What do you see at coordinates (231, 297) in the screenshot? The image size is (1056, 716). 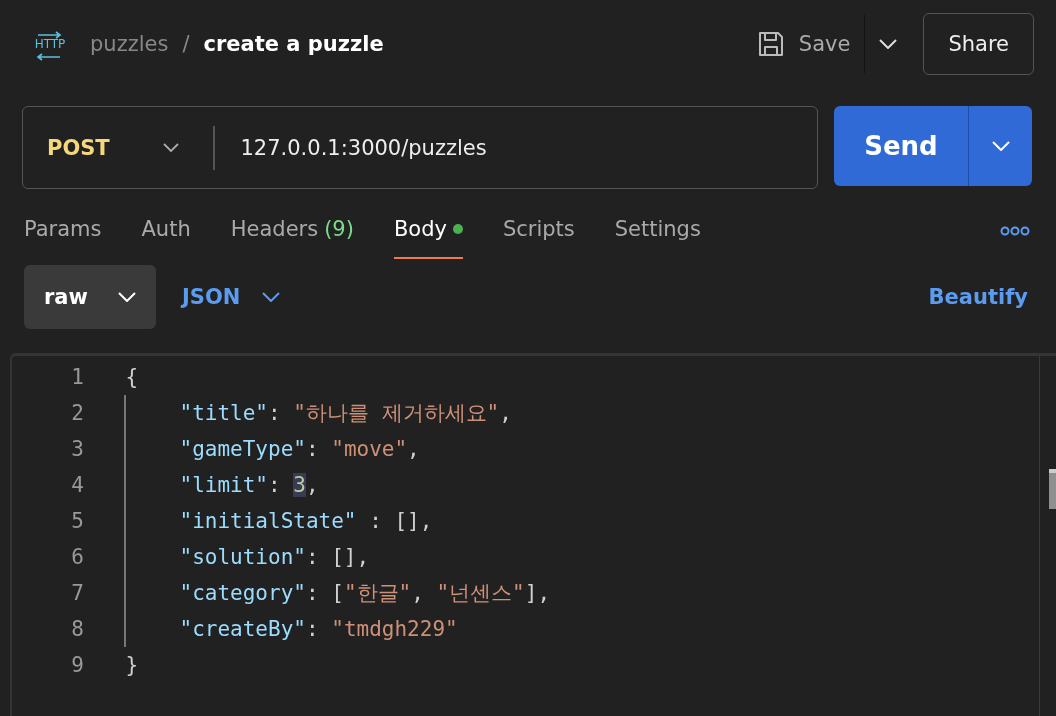 I see `language-dropdown: JSON` at bounding box center [231, 297].